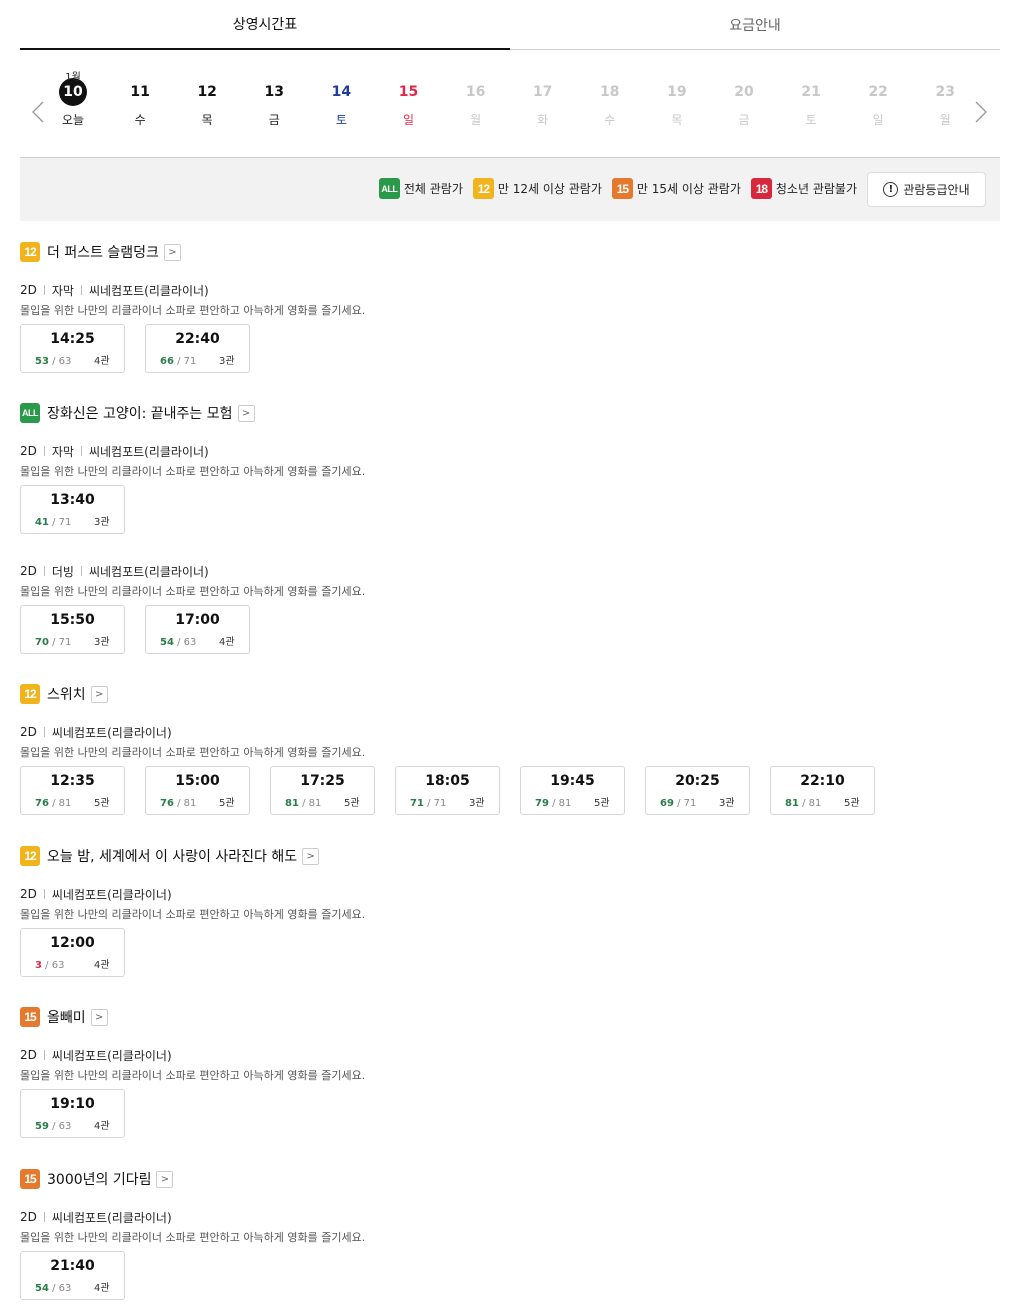 The width and height of the screenshot is (1020, 1309). Describe the element at coordinates (755, 24) in the screenshot. I see `tab-pricing: 요금안내` at that location.